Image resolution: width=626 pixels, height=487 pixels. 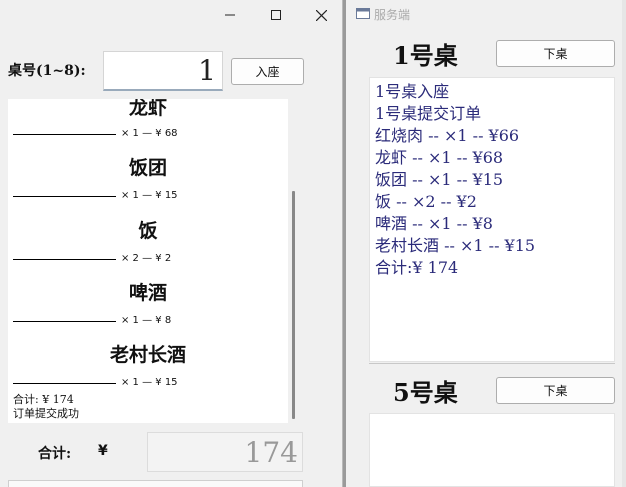 I want to click on table-5-title: 5号桌, so click(x=425, y=392).